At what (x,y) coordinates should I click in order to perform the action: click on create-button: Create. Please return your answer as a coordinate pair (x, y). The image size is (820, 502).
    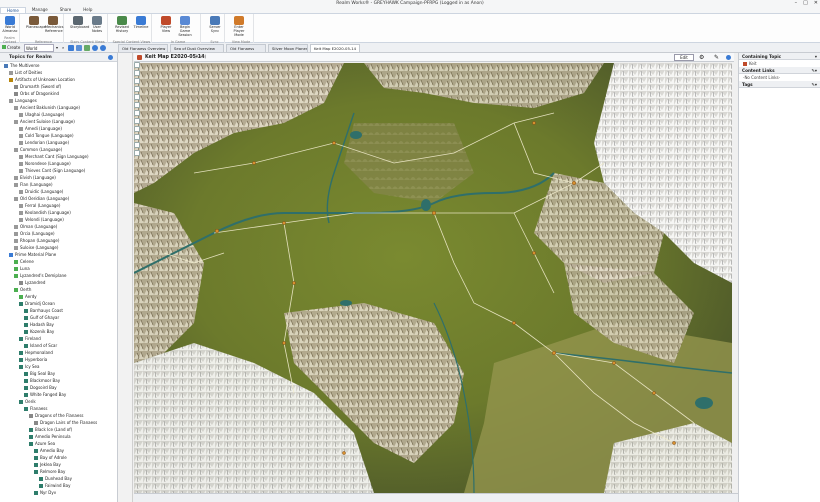
    Looking at the image, I should click on (11, 48).